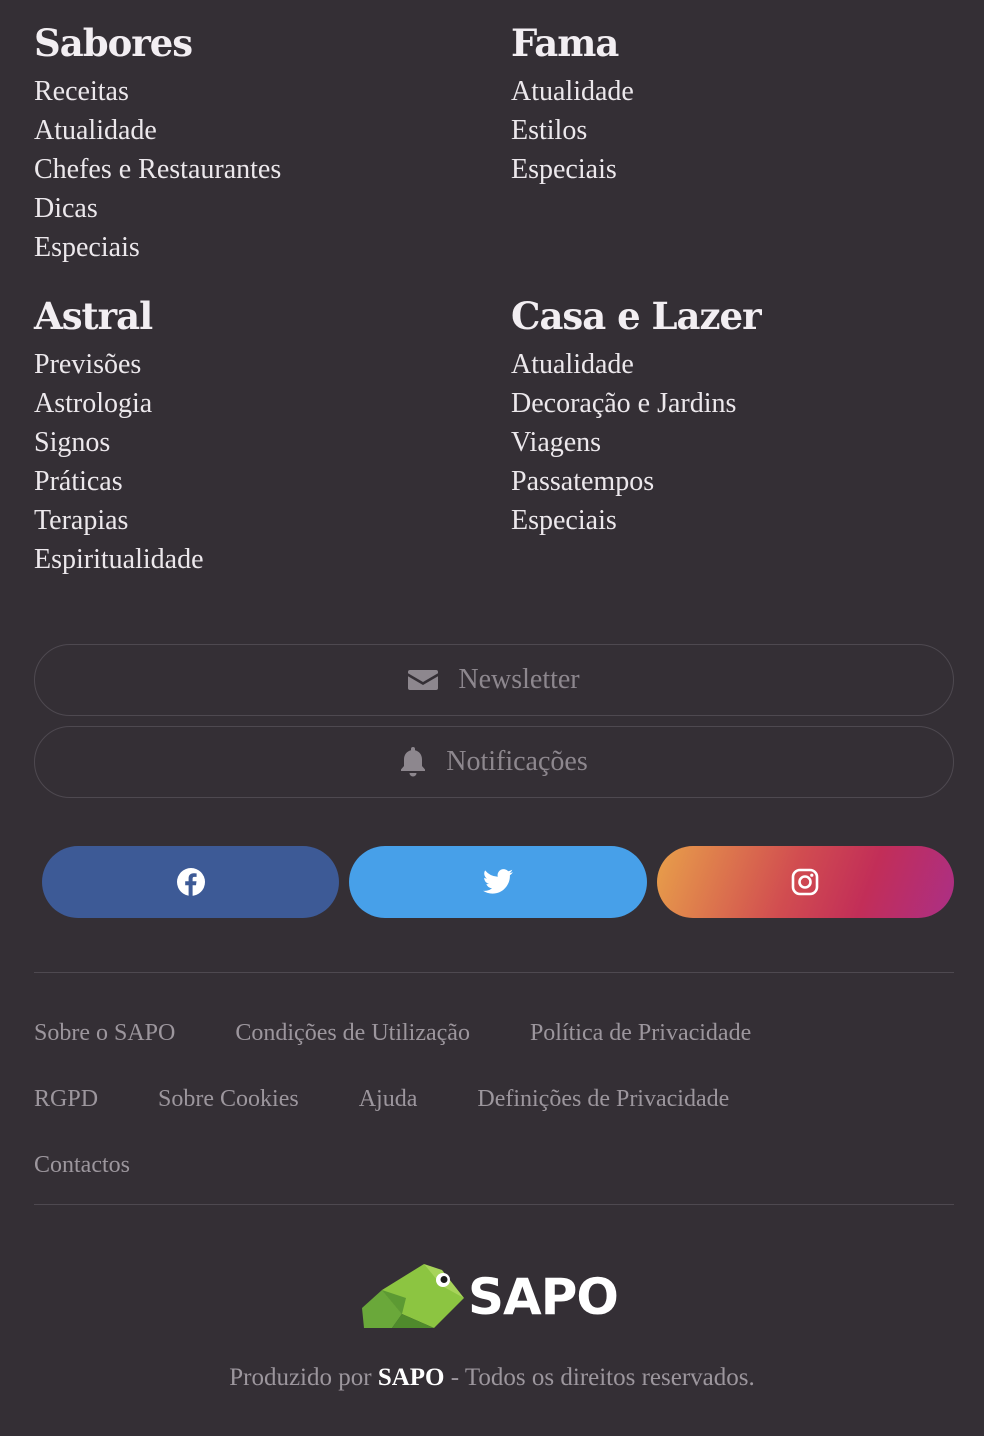  Describe the element at coordinates (388, 1099) in the screenshot. I see `footer-link-ajuda: Ajuda` at that location.